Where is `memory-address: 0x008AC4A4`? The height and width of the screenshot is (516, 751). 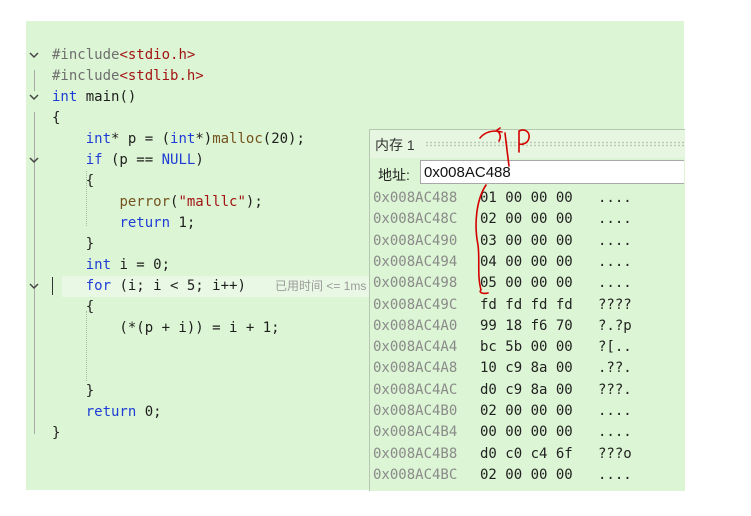 memory-address: 0x008AC4A4 is located at coordinates (415, 347).